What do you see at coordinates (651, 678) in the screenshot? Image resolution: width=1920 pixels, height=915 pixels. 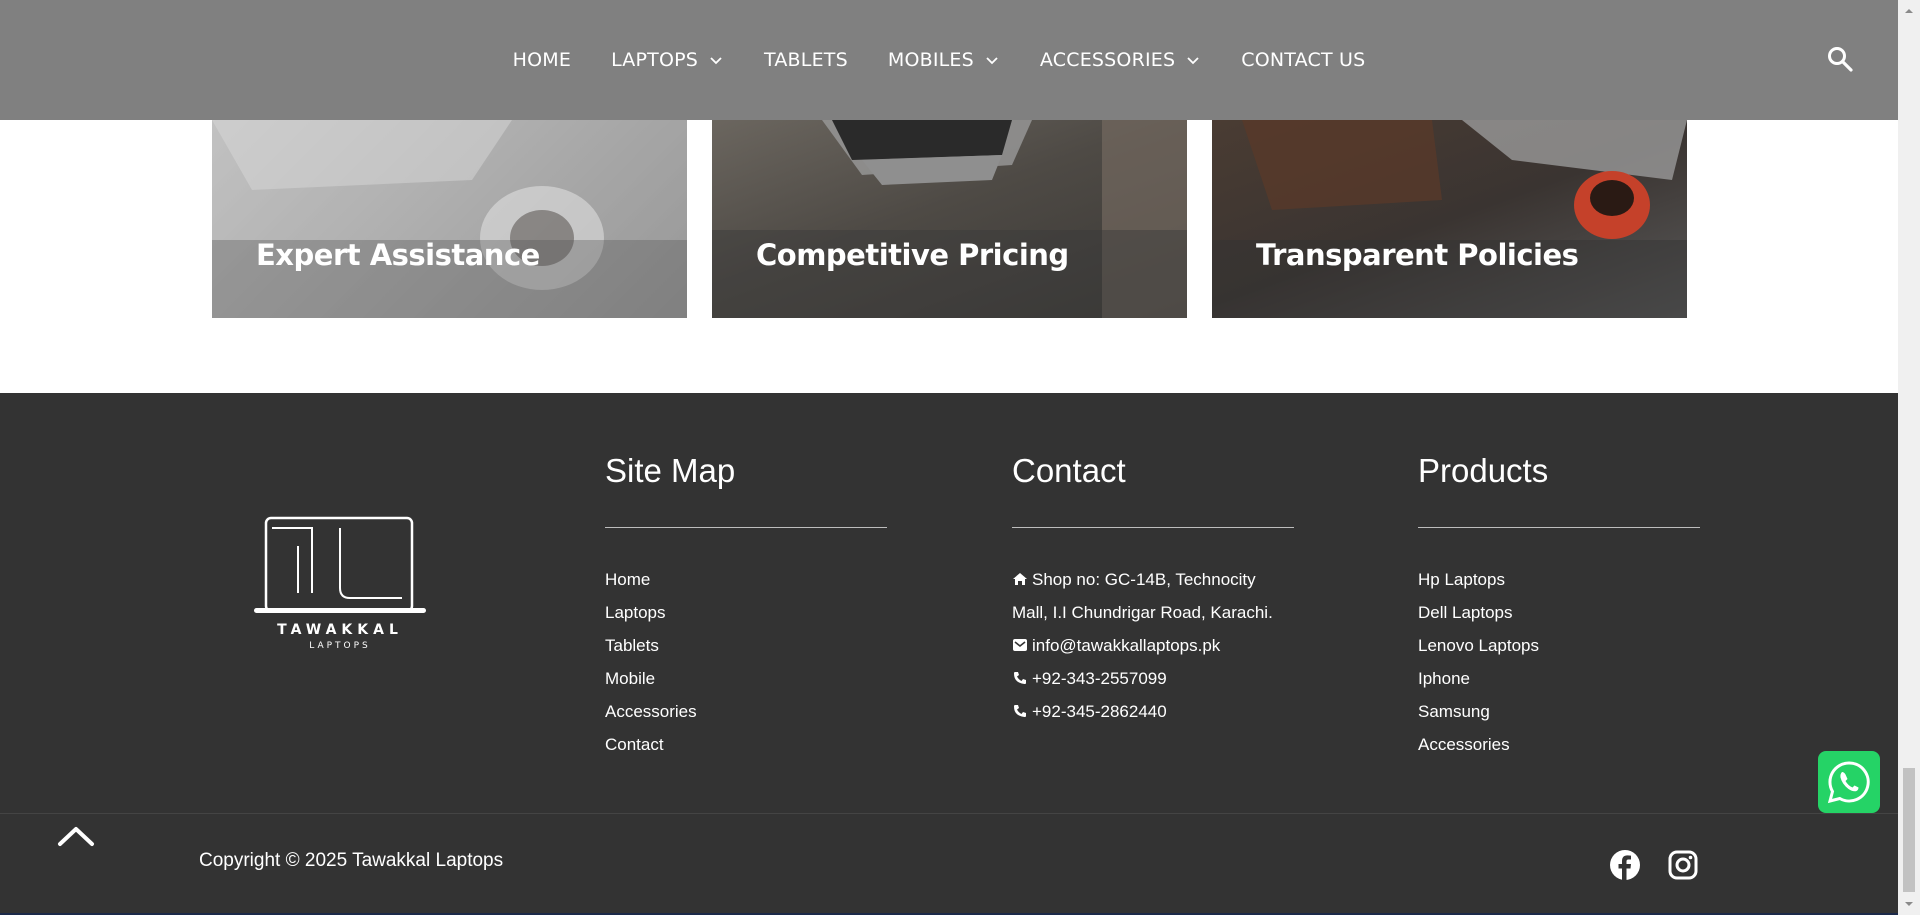 I see `sitemap-link-mobile: Mobile` at bounding box center [651, 678].